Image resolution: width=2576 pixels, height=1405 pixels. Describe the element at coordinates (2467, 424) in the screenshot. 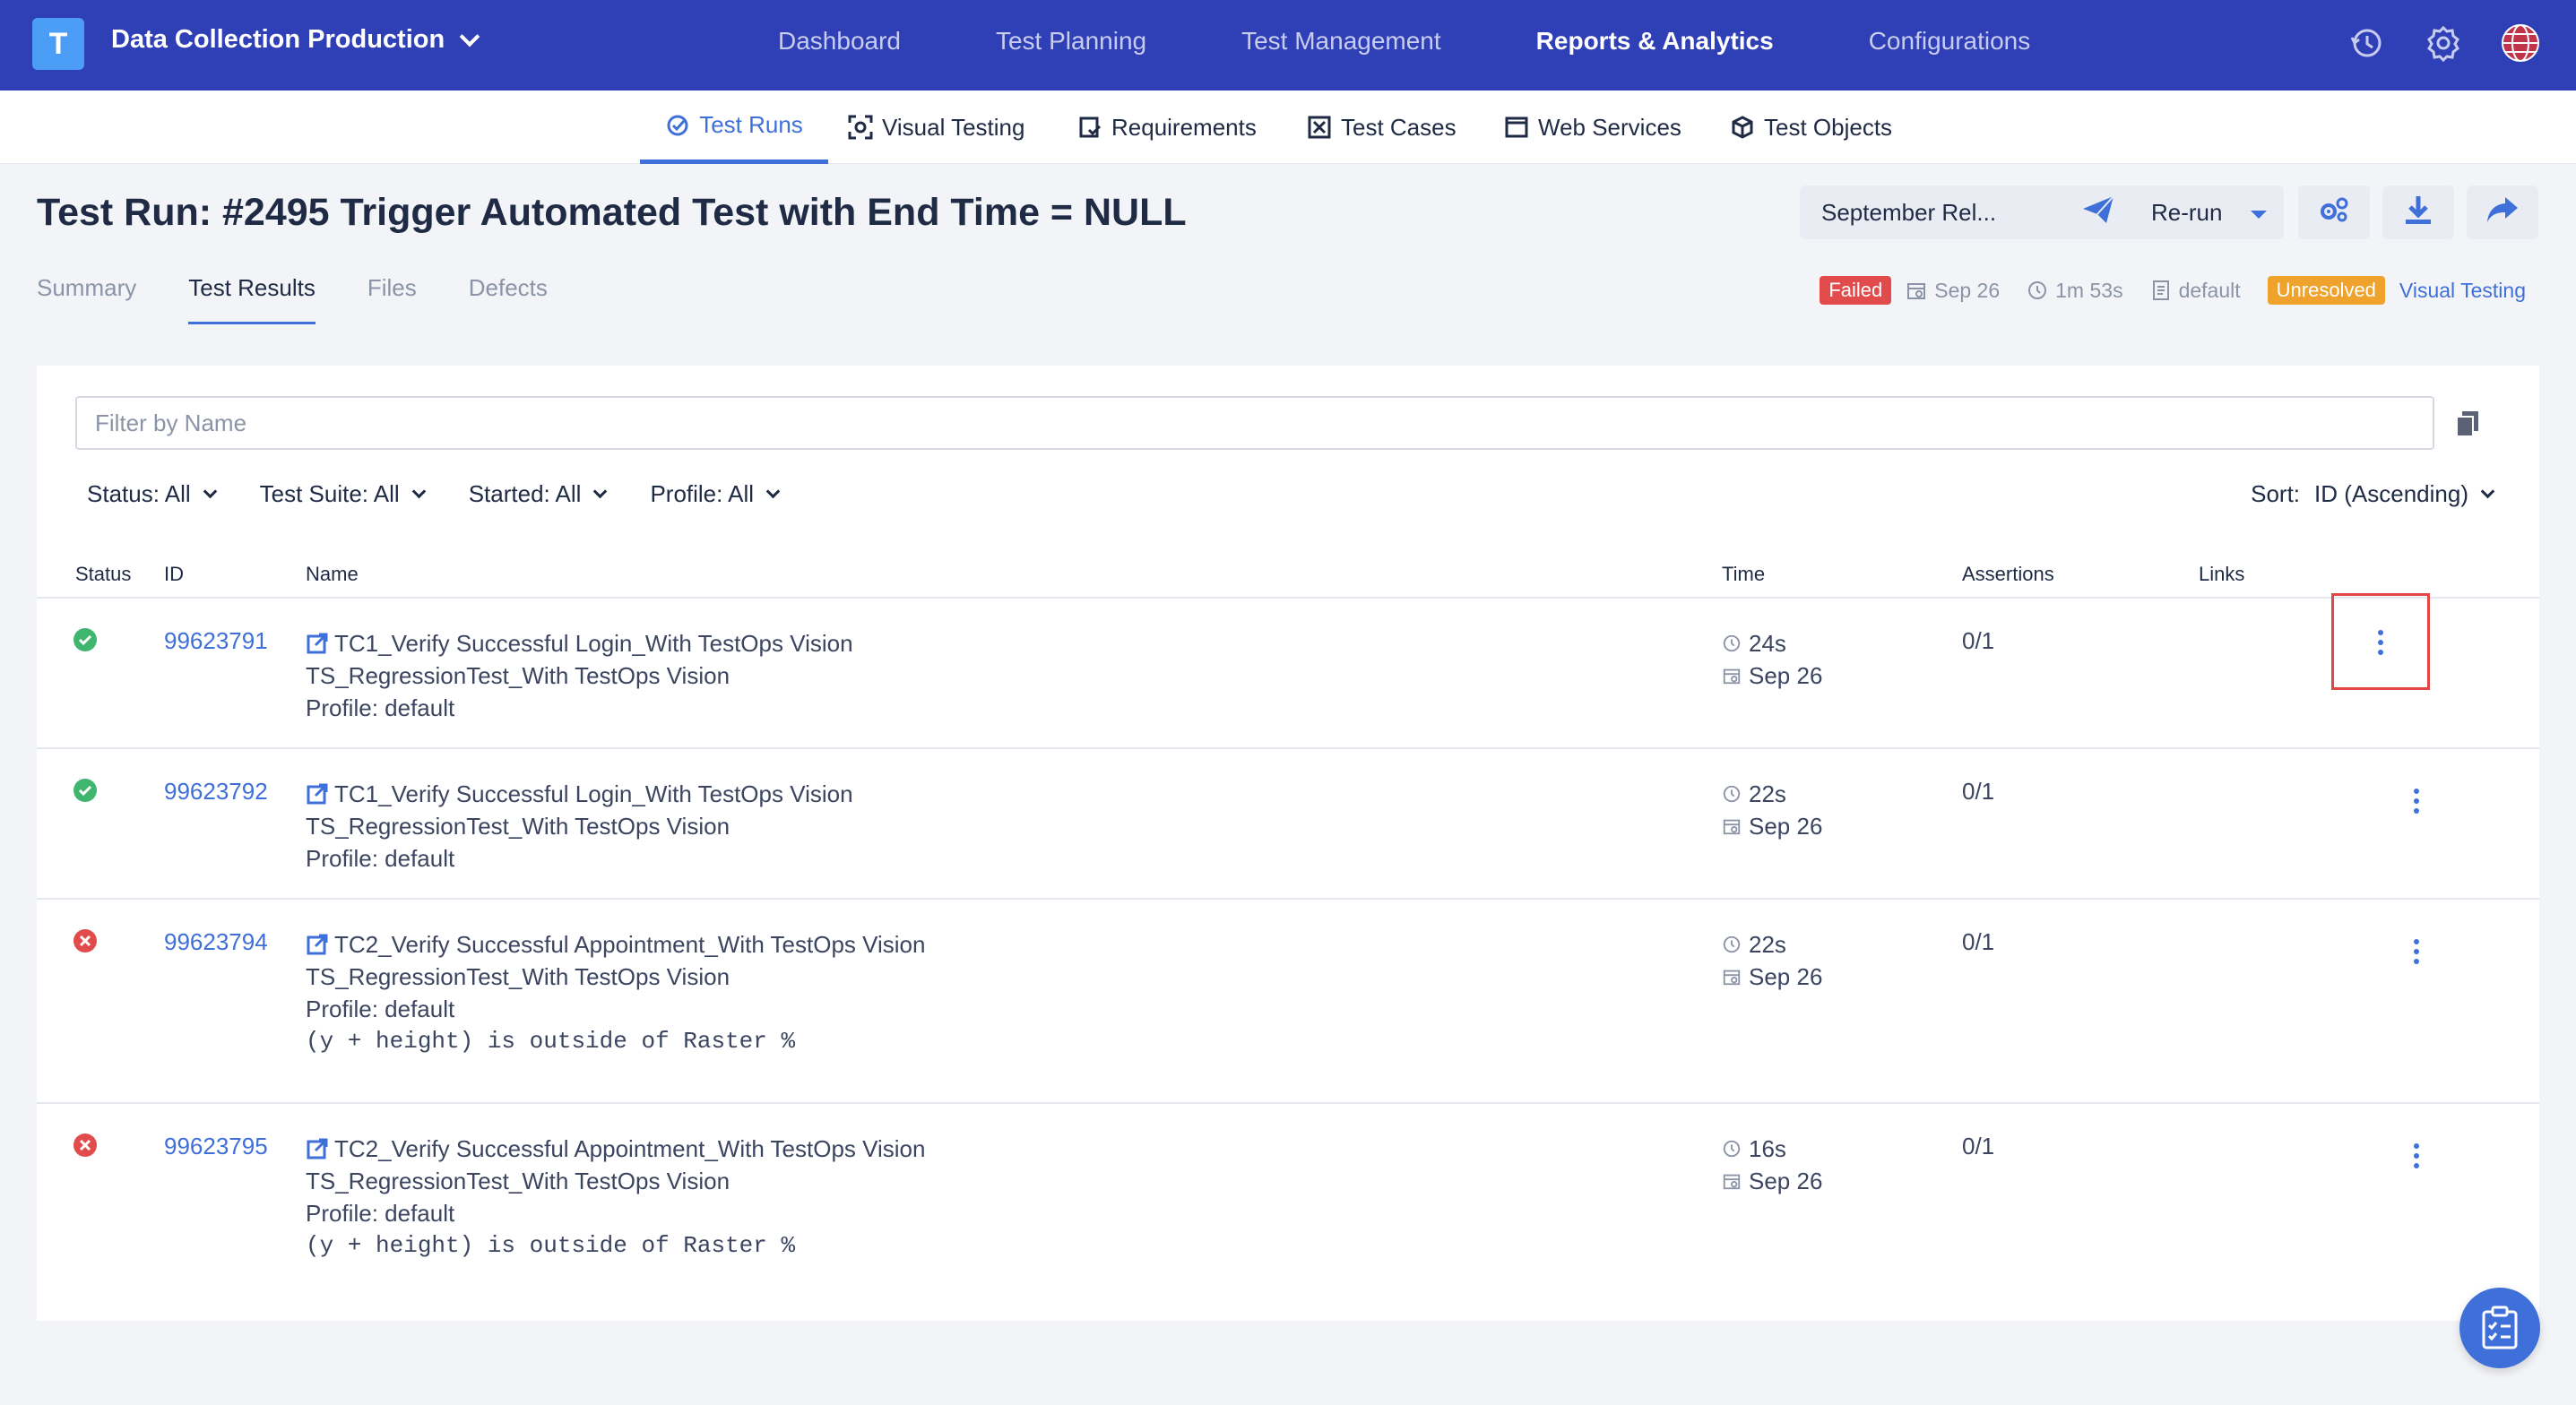

I see `copy-icon` at that location.